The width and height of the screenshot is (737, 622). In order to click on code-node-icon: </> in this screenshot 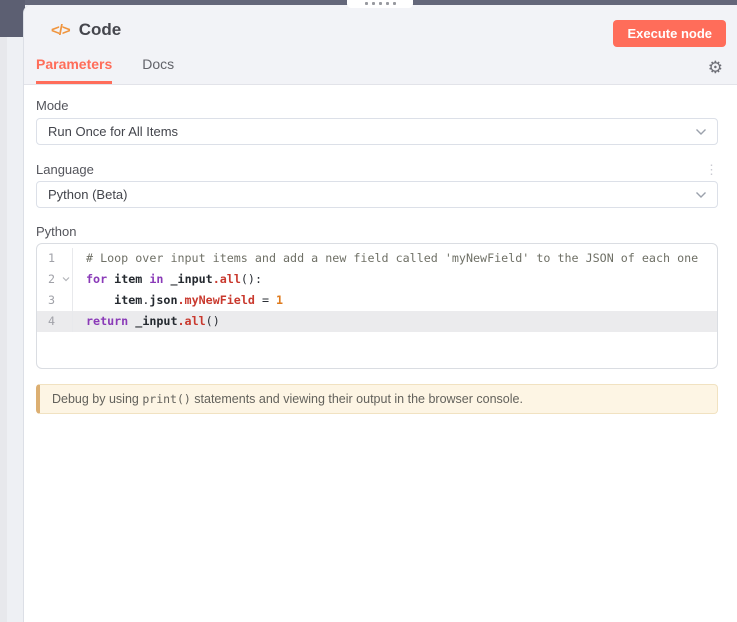, I will do `click(61, 30)`.